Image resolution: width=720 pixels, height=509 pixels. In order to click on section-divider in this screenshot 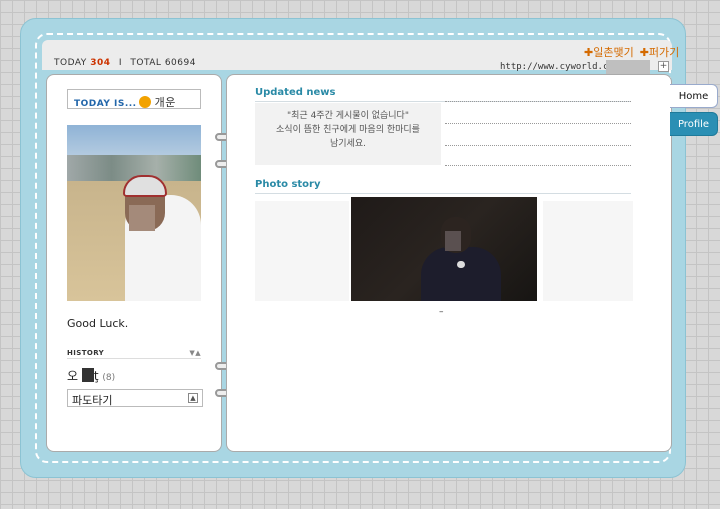, I will do `click(443, 193)`.